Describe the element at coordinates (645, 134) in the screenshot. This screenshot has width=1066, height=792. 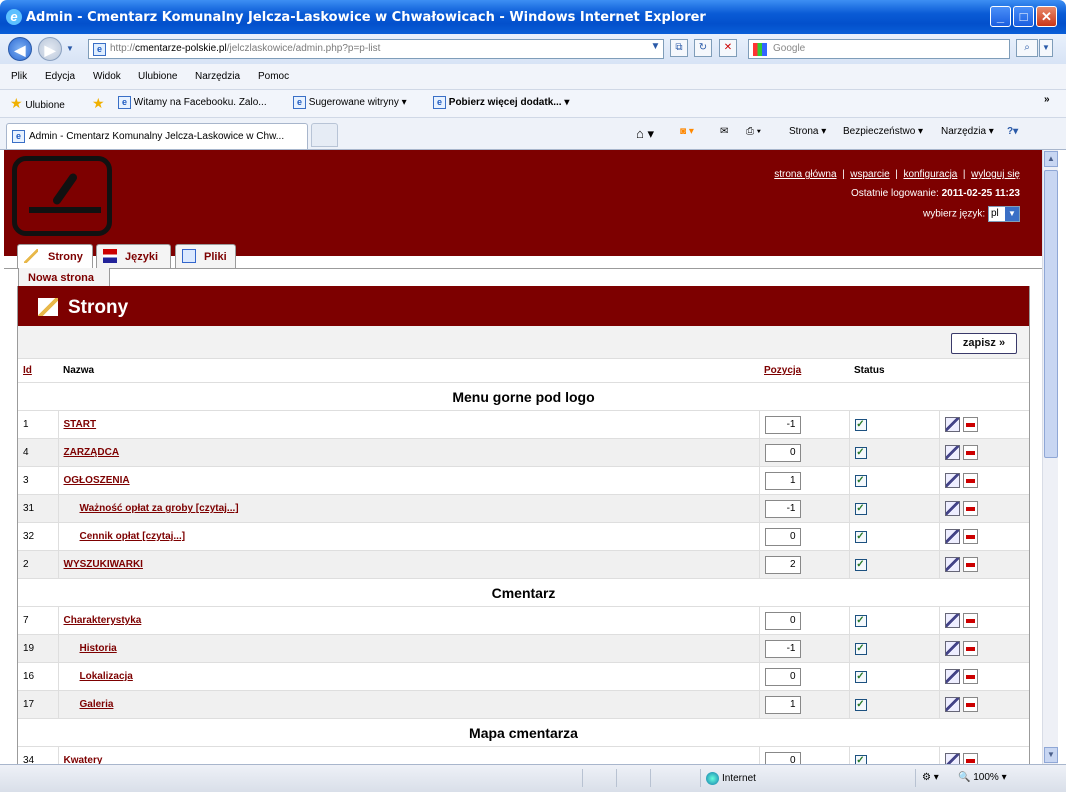
I see `home-icon: ⌂ ▾` at that location.